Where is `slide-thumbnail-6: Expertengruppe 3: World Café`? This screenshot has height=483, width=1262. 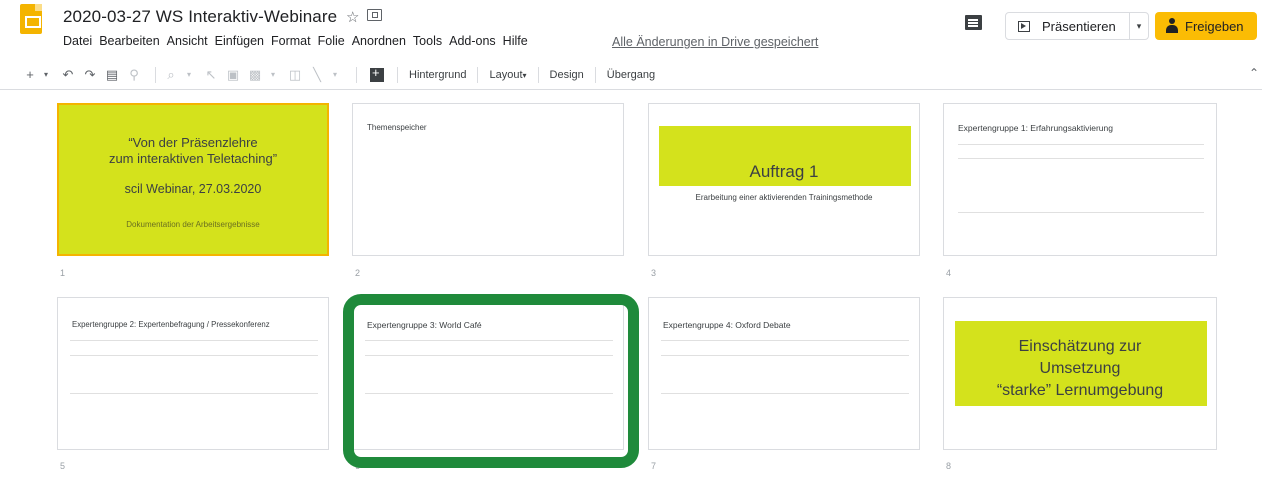
slide-thumbnail-6: Expertengruppe 3: World Café is located at coordinates (488, 373).